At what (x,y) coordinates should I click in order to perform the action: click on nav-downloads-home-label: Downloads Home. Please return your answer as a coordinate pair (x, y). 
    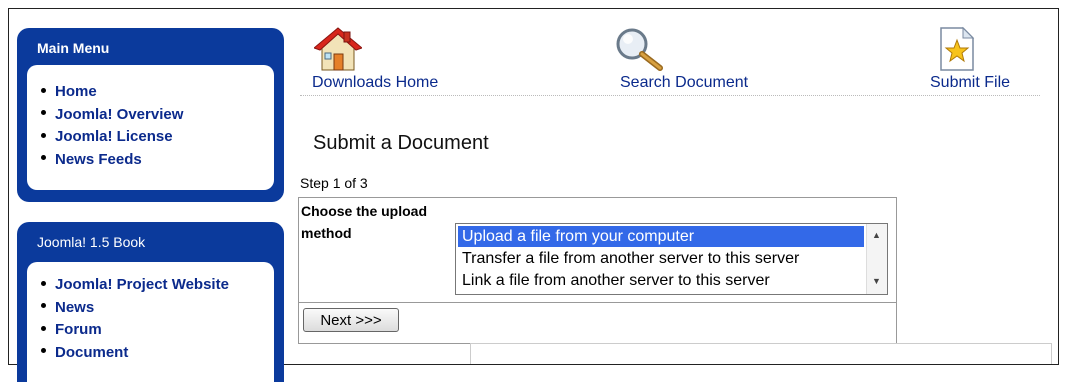
    Looking at the image, I should click on (375, 82).